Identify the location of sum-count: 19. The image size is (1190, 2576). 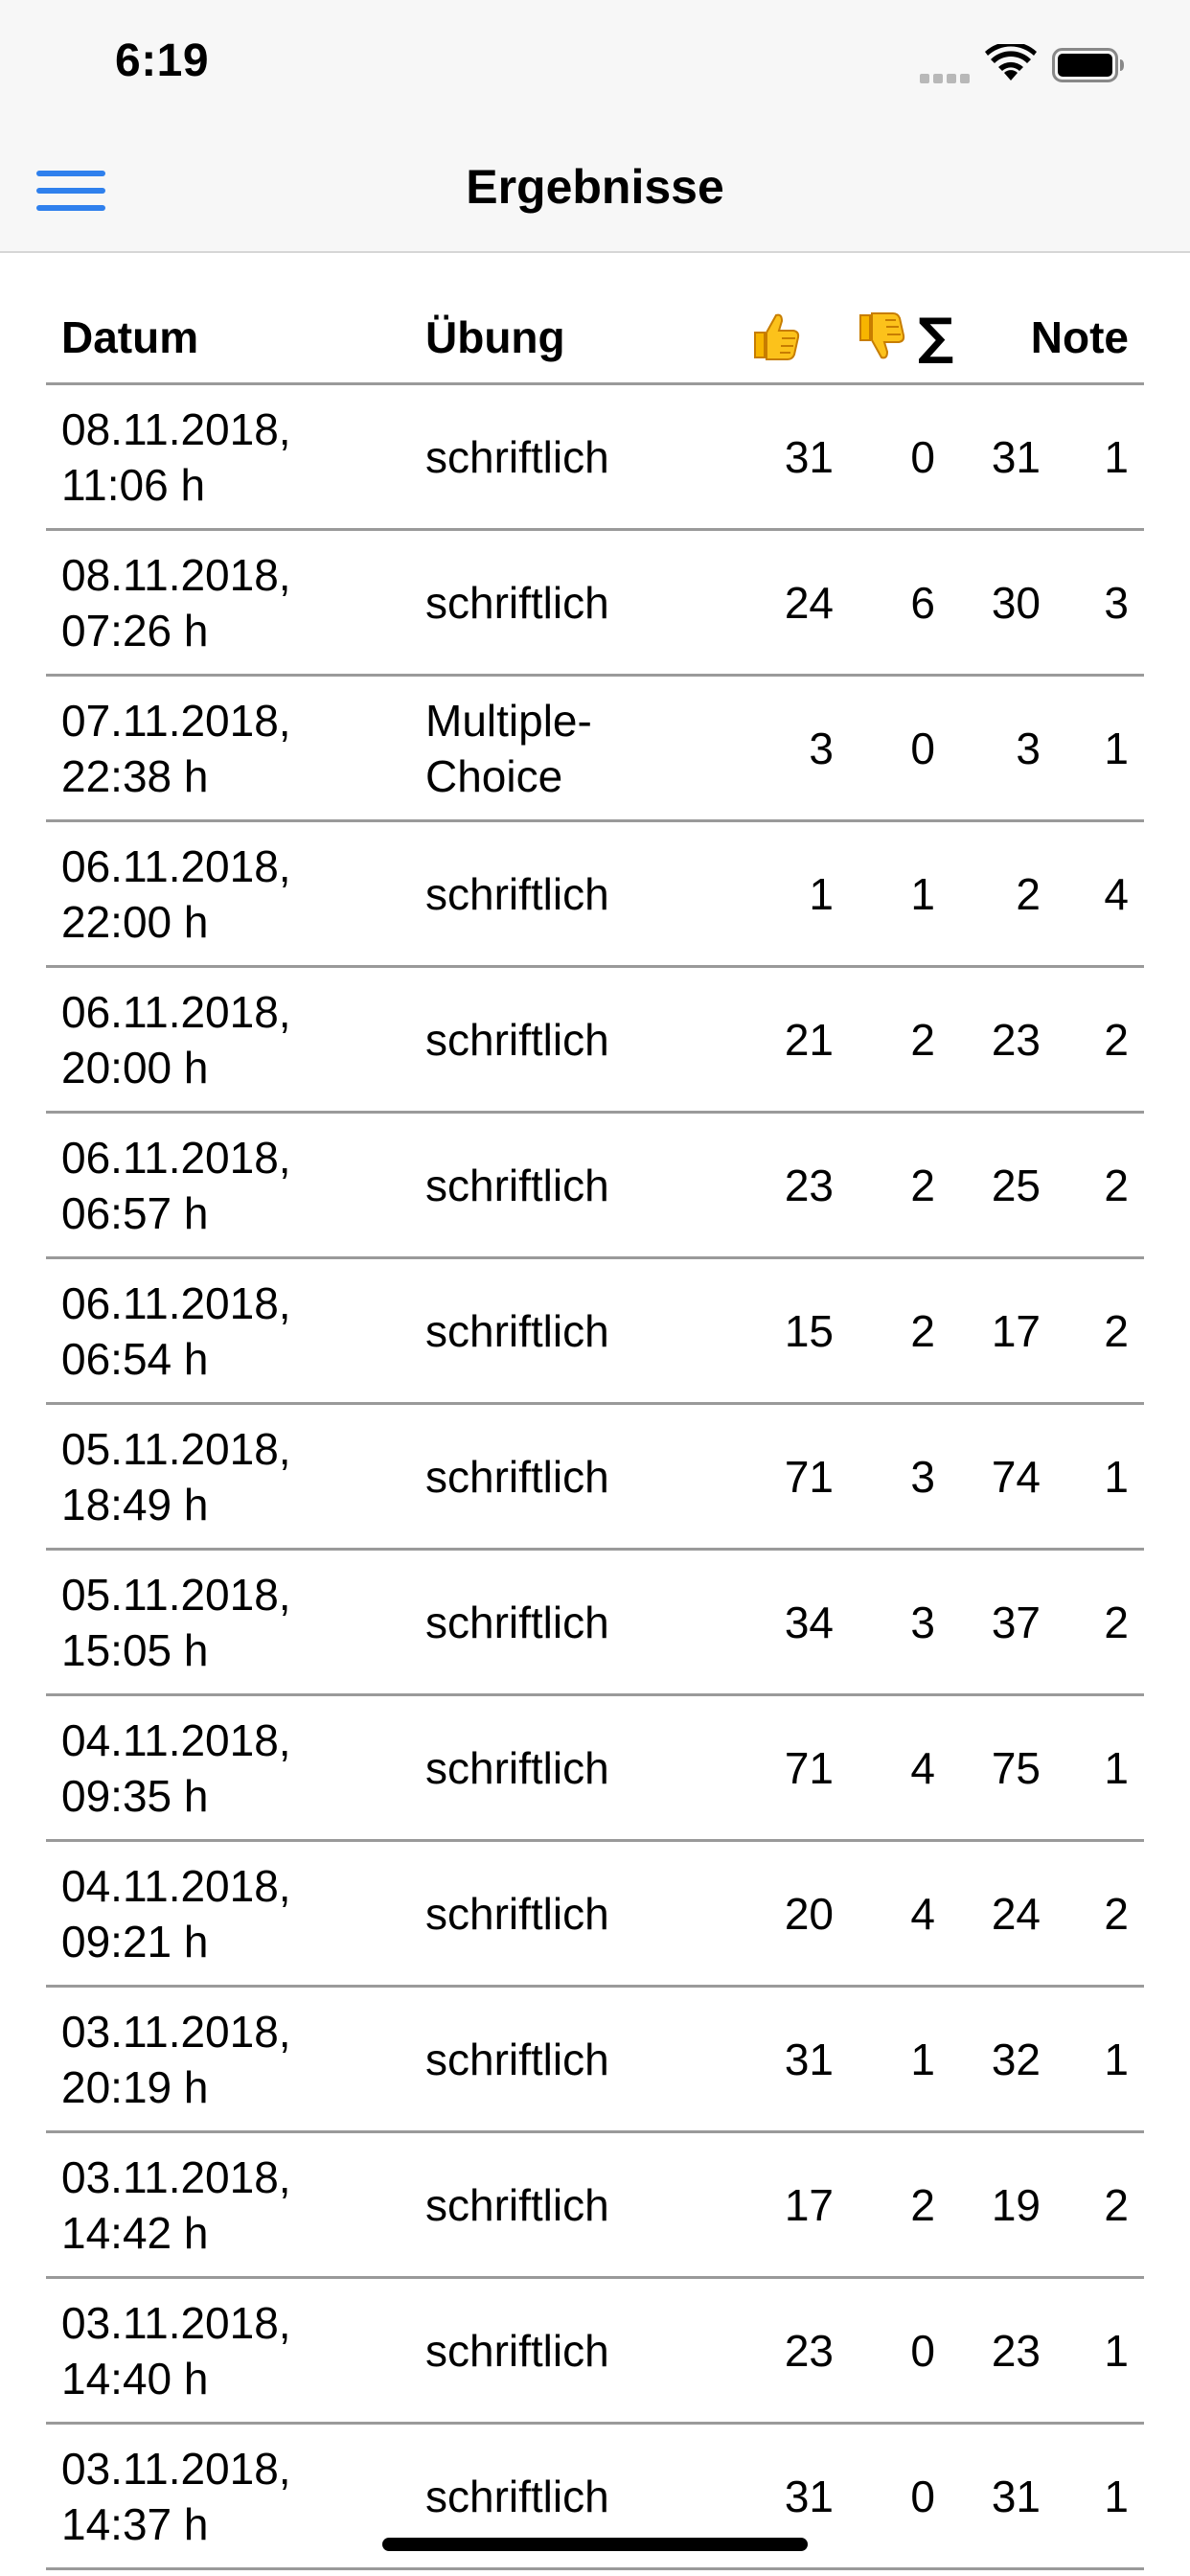
(1016, 2204).